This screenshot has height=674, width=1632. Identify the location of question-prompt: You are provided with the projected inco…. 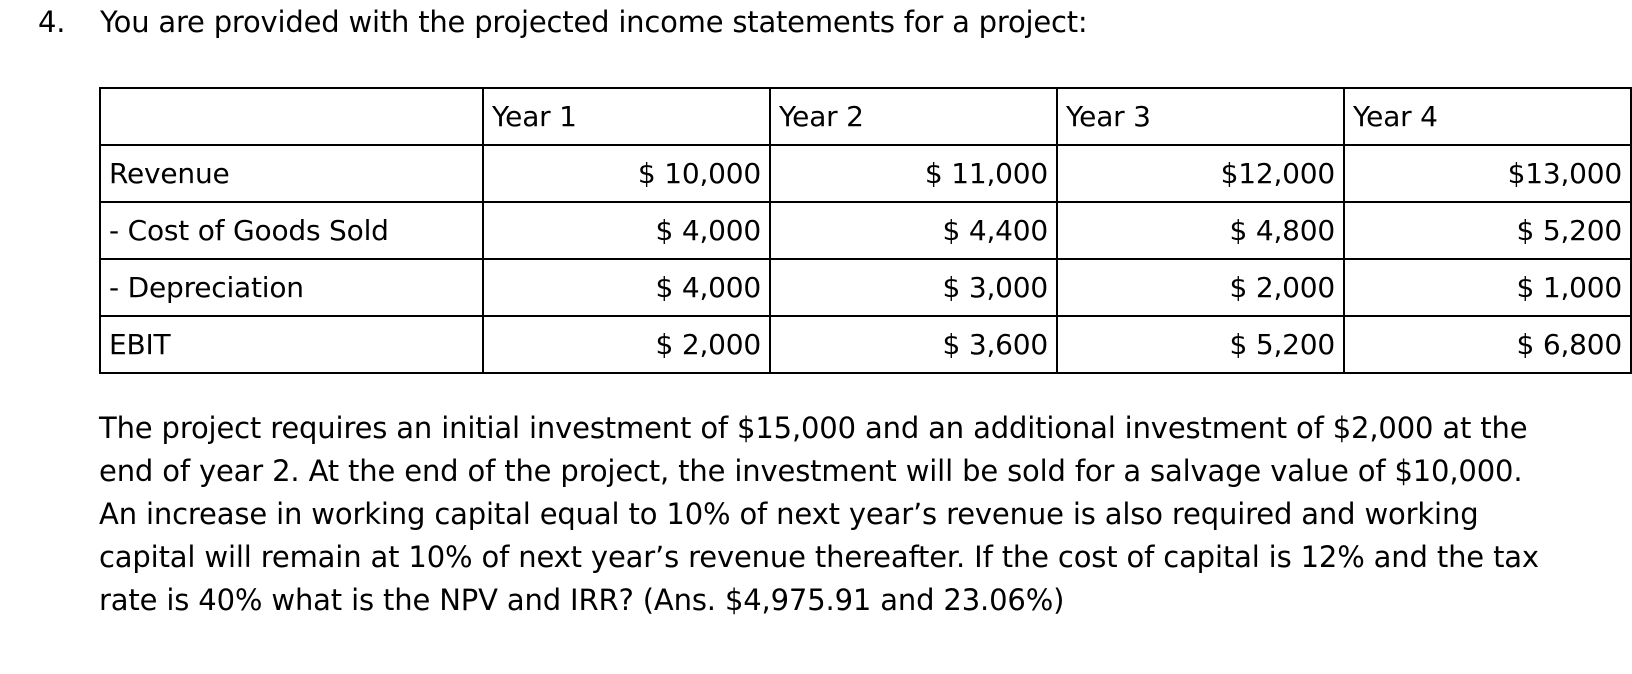
(594, 22).